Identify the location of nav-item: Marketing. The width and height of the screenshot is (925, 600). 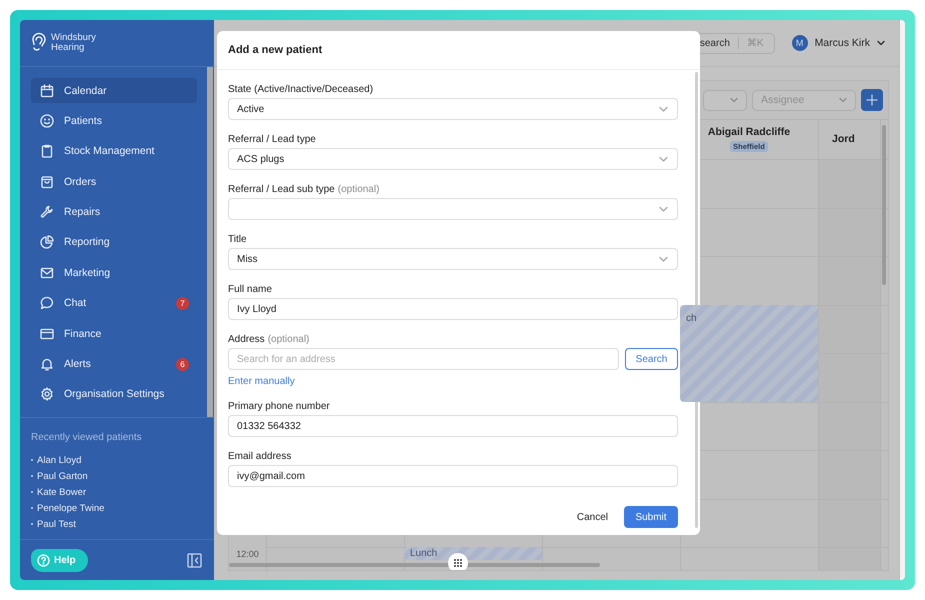
(114, 273).